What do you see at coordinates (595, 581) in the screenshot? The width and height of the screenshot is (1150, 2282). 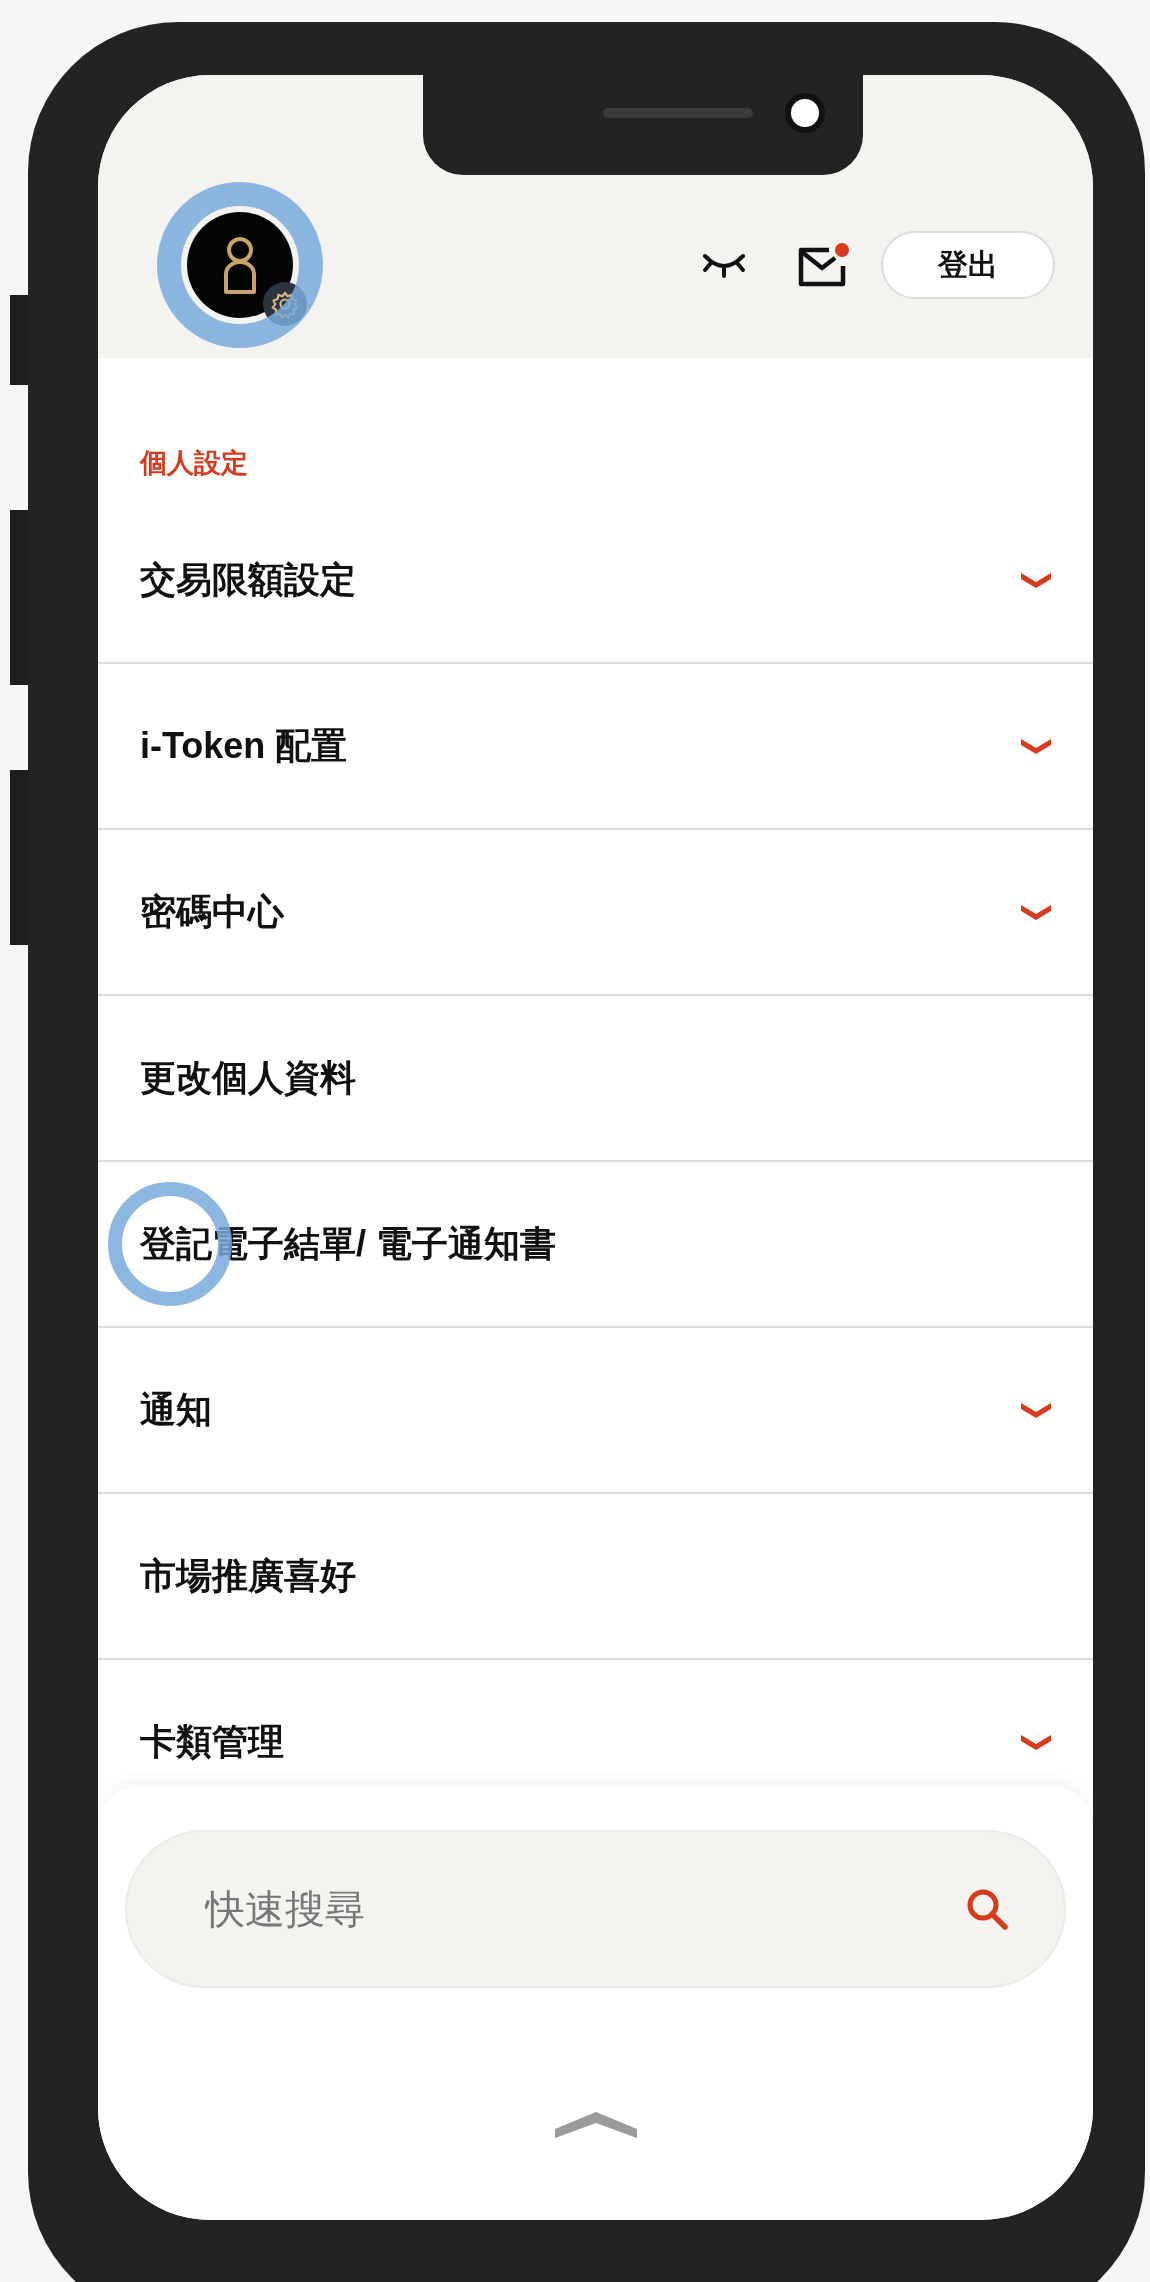 I see `menu-item: 交易限額設定` at bounding box center [595, 581].